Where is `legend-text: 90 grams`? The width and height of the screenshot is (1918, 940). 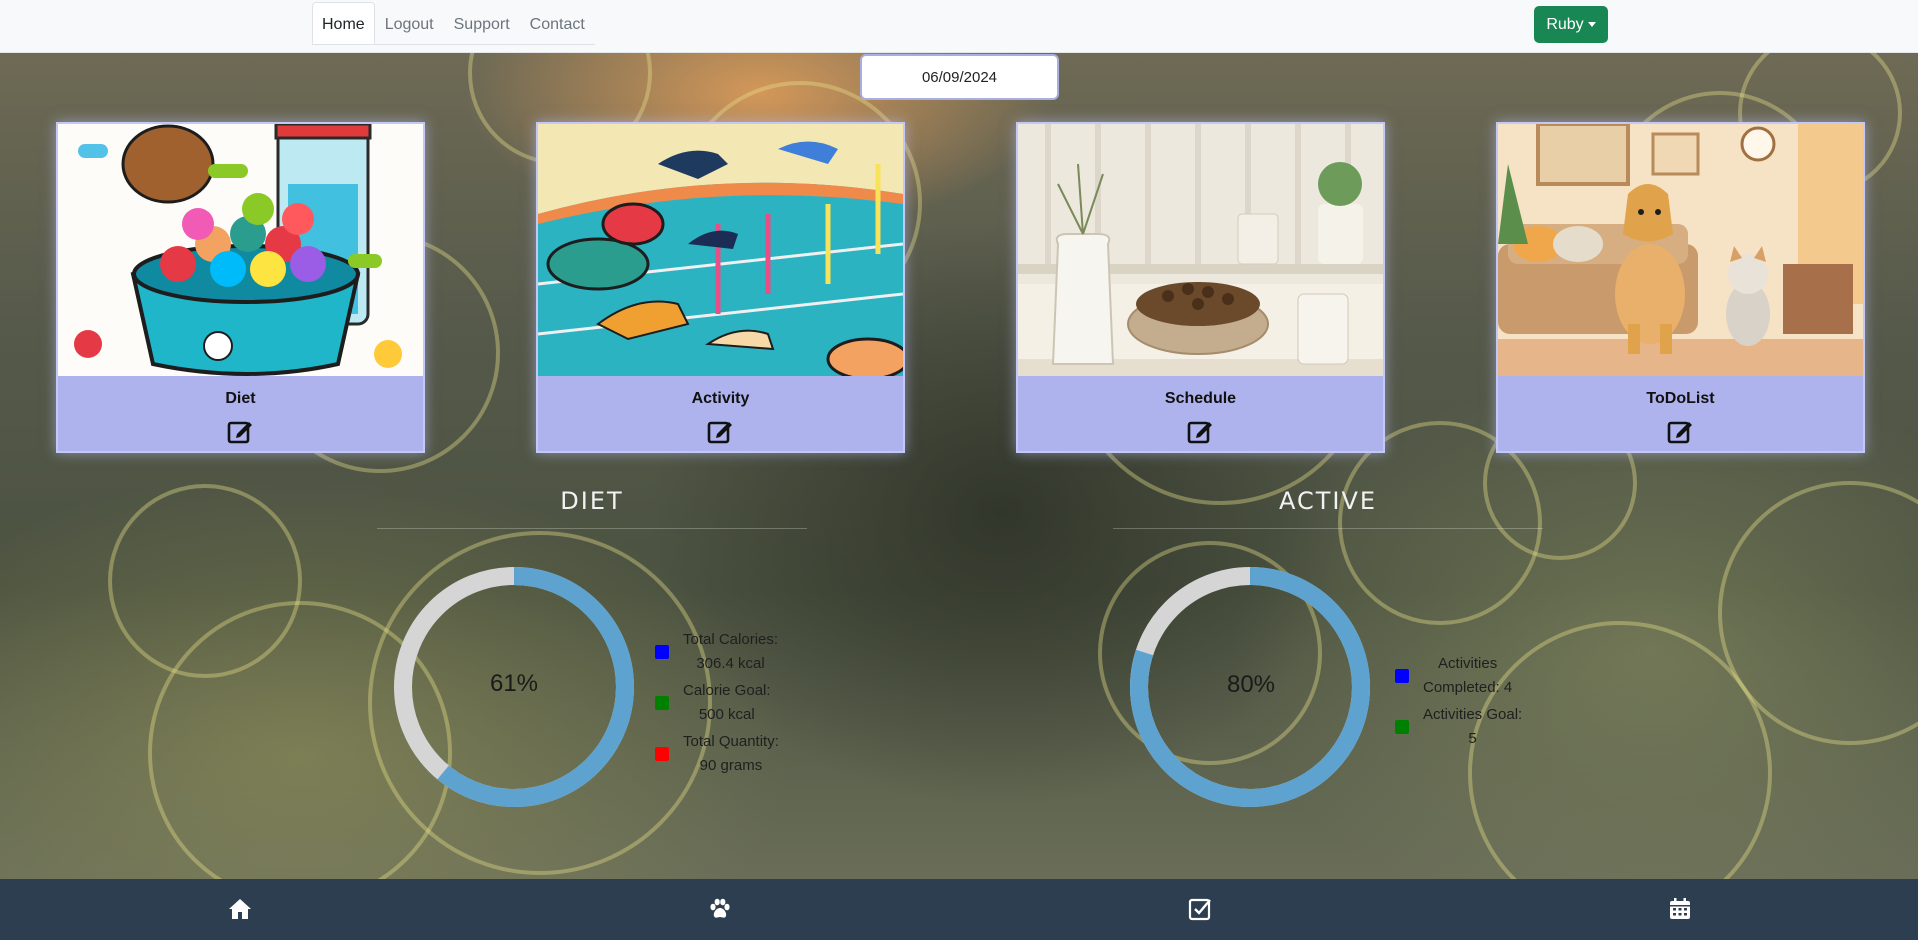
legend-text: 90 grams is located at coordinates (731, 765).